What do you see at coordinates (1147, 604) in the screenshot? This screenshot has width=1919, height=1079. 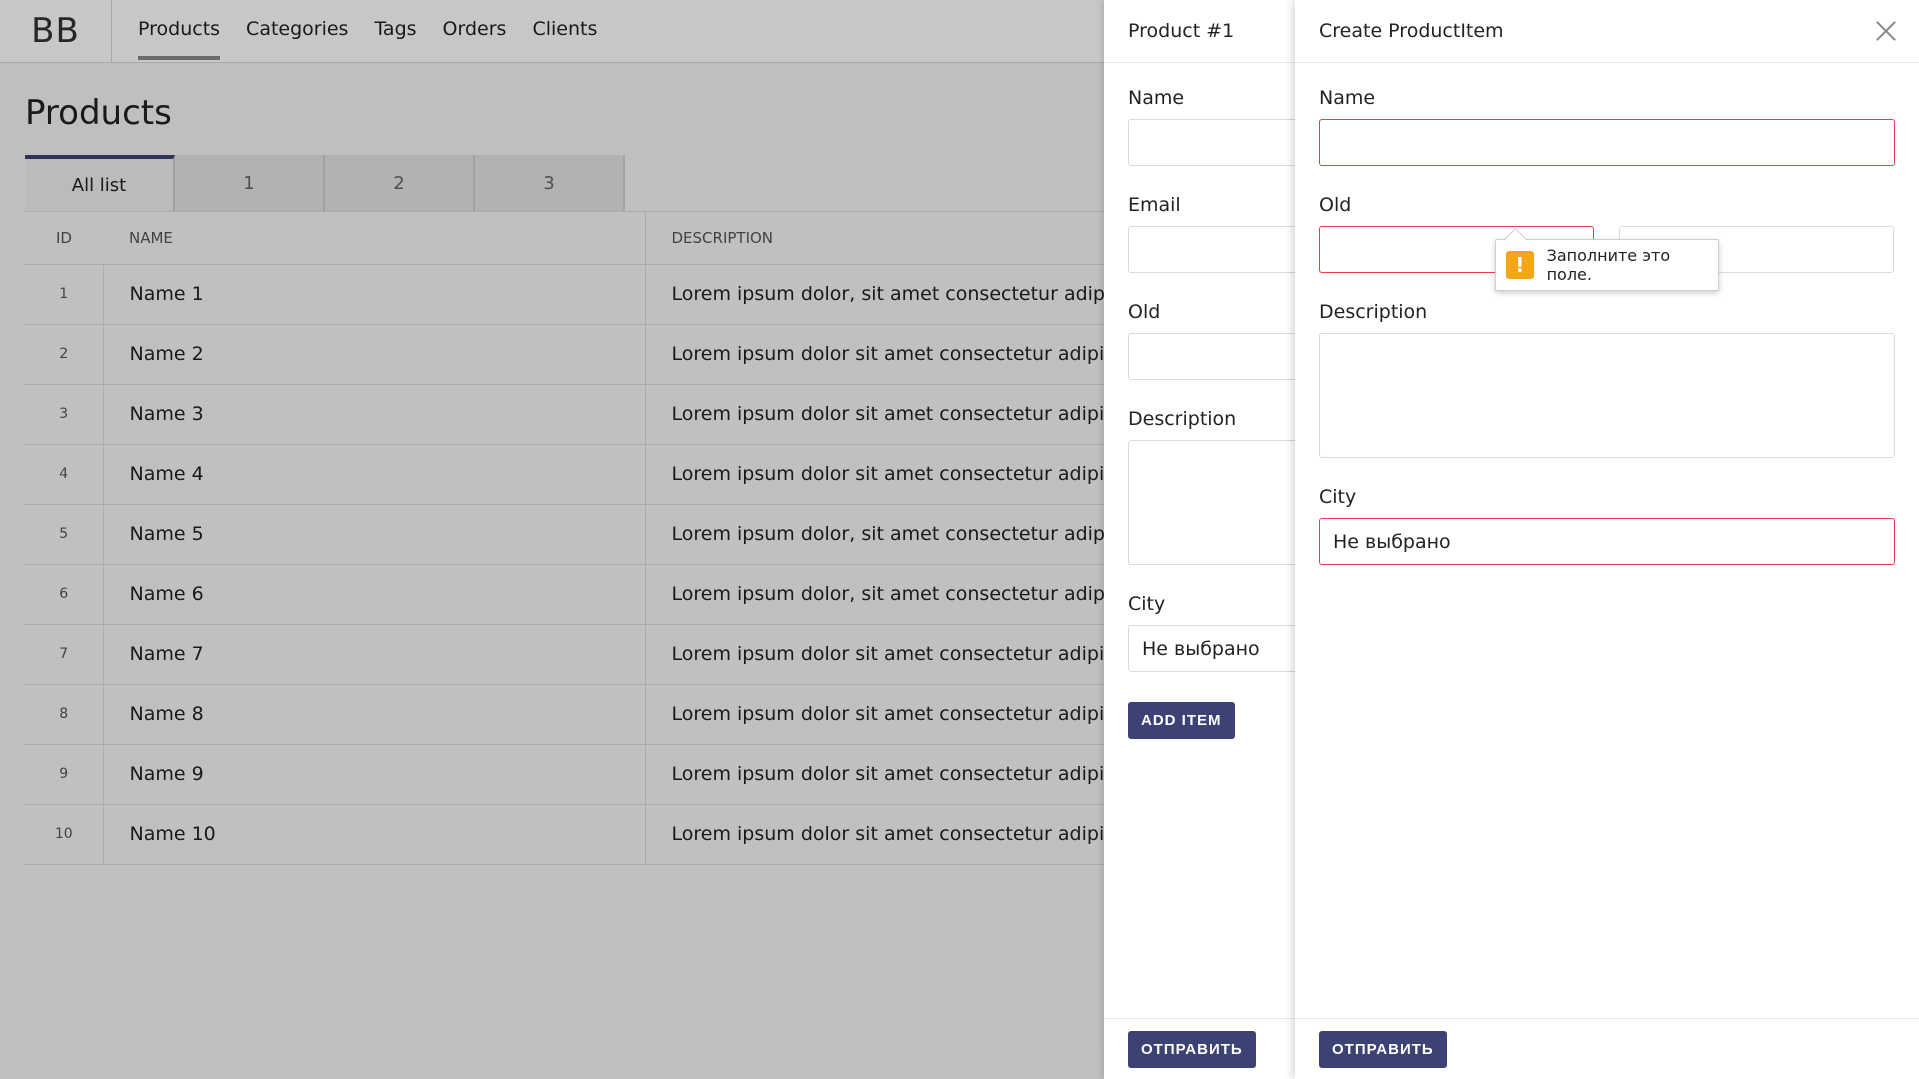 I see `product-city-label: City` at bounding box center [1147, 604].